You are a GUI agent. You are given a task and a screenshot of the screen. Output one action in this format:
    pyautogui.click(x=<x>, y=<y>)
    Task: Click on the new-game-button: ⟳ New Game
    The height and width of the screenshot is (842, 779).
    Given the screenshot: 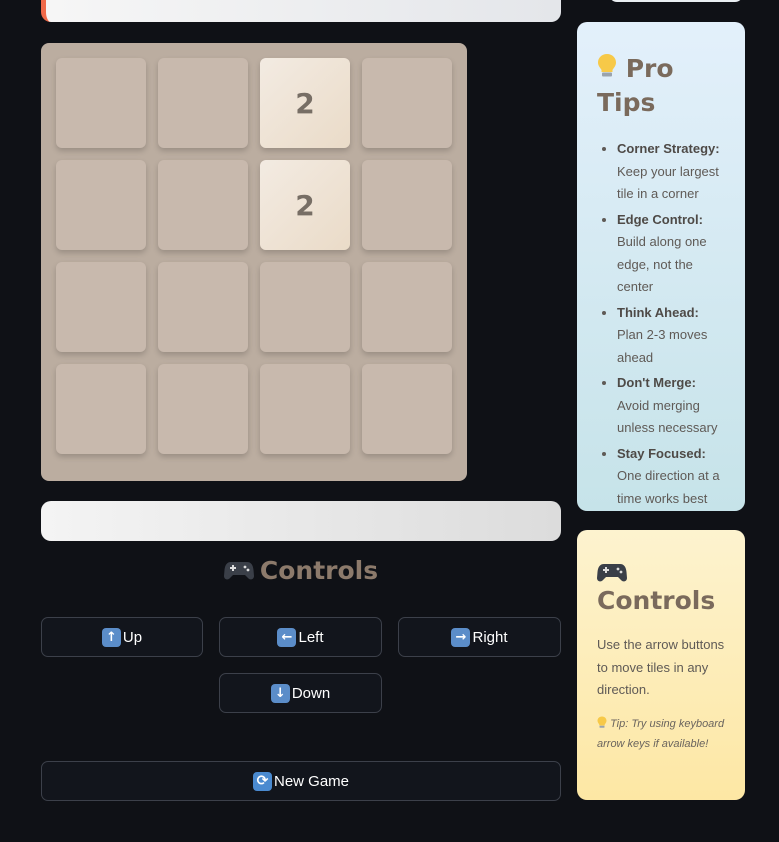 What is the action you would take?
    pyautogui.click(x=301, y=781)
    